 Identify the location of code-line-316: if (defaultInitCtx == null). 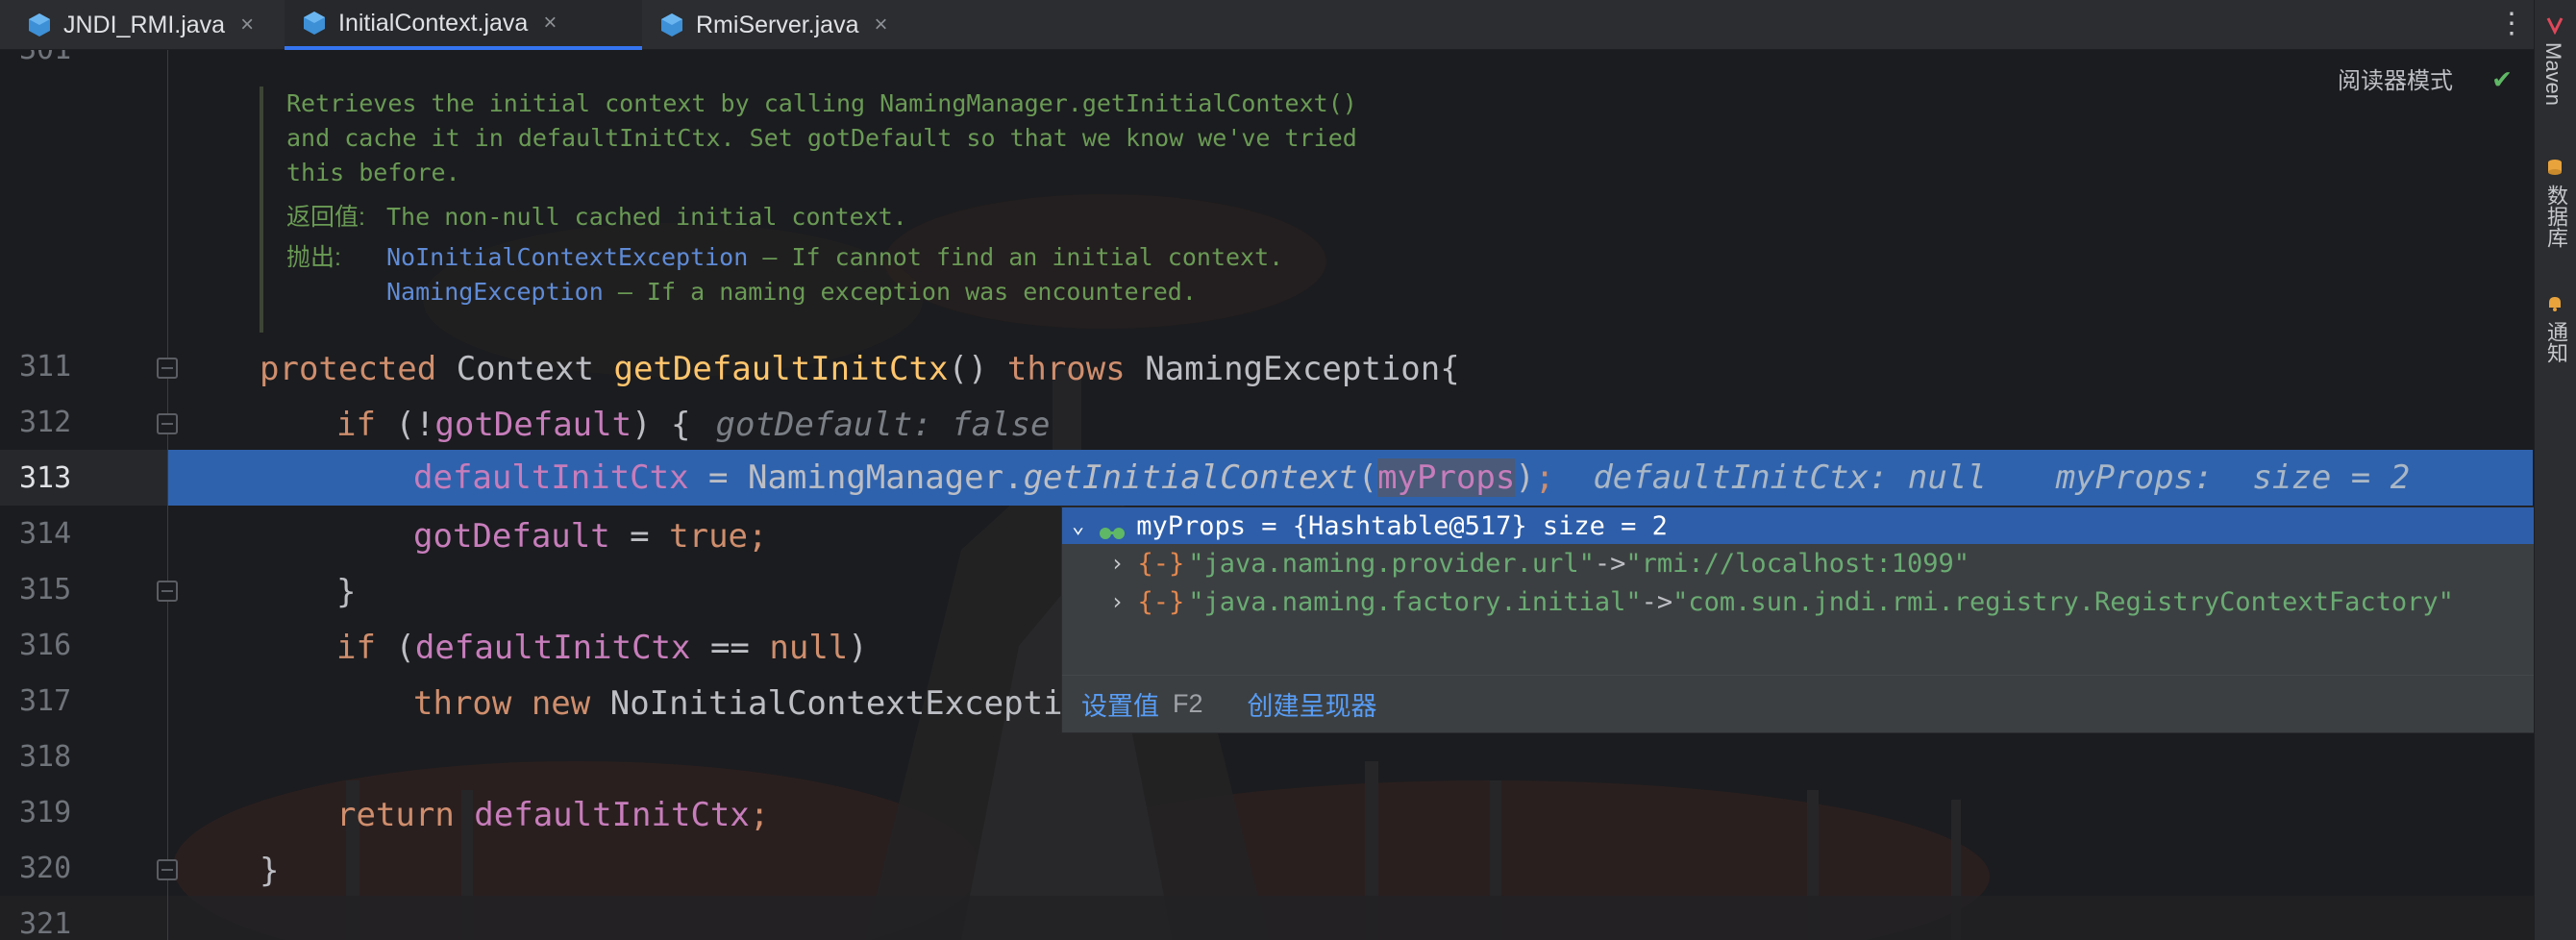
(602, 648).